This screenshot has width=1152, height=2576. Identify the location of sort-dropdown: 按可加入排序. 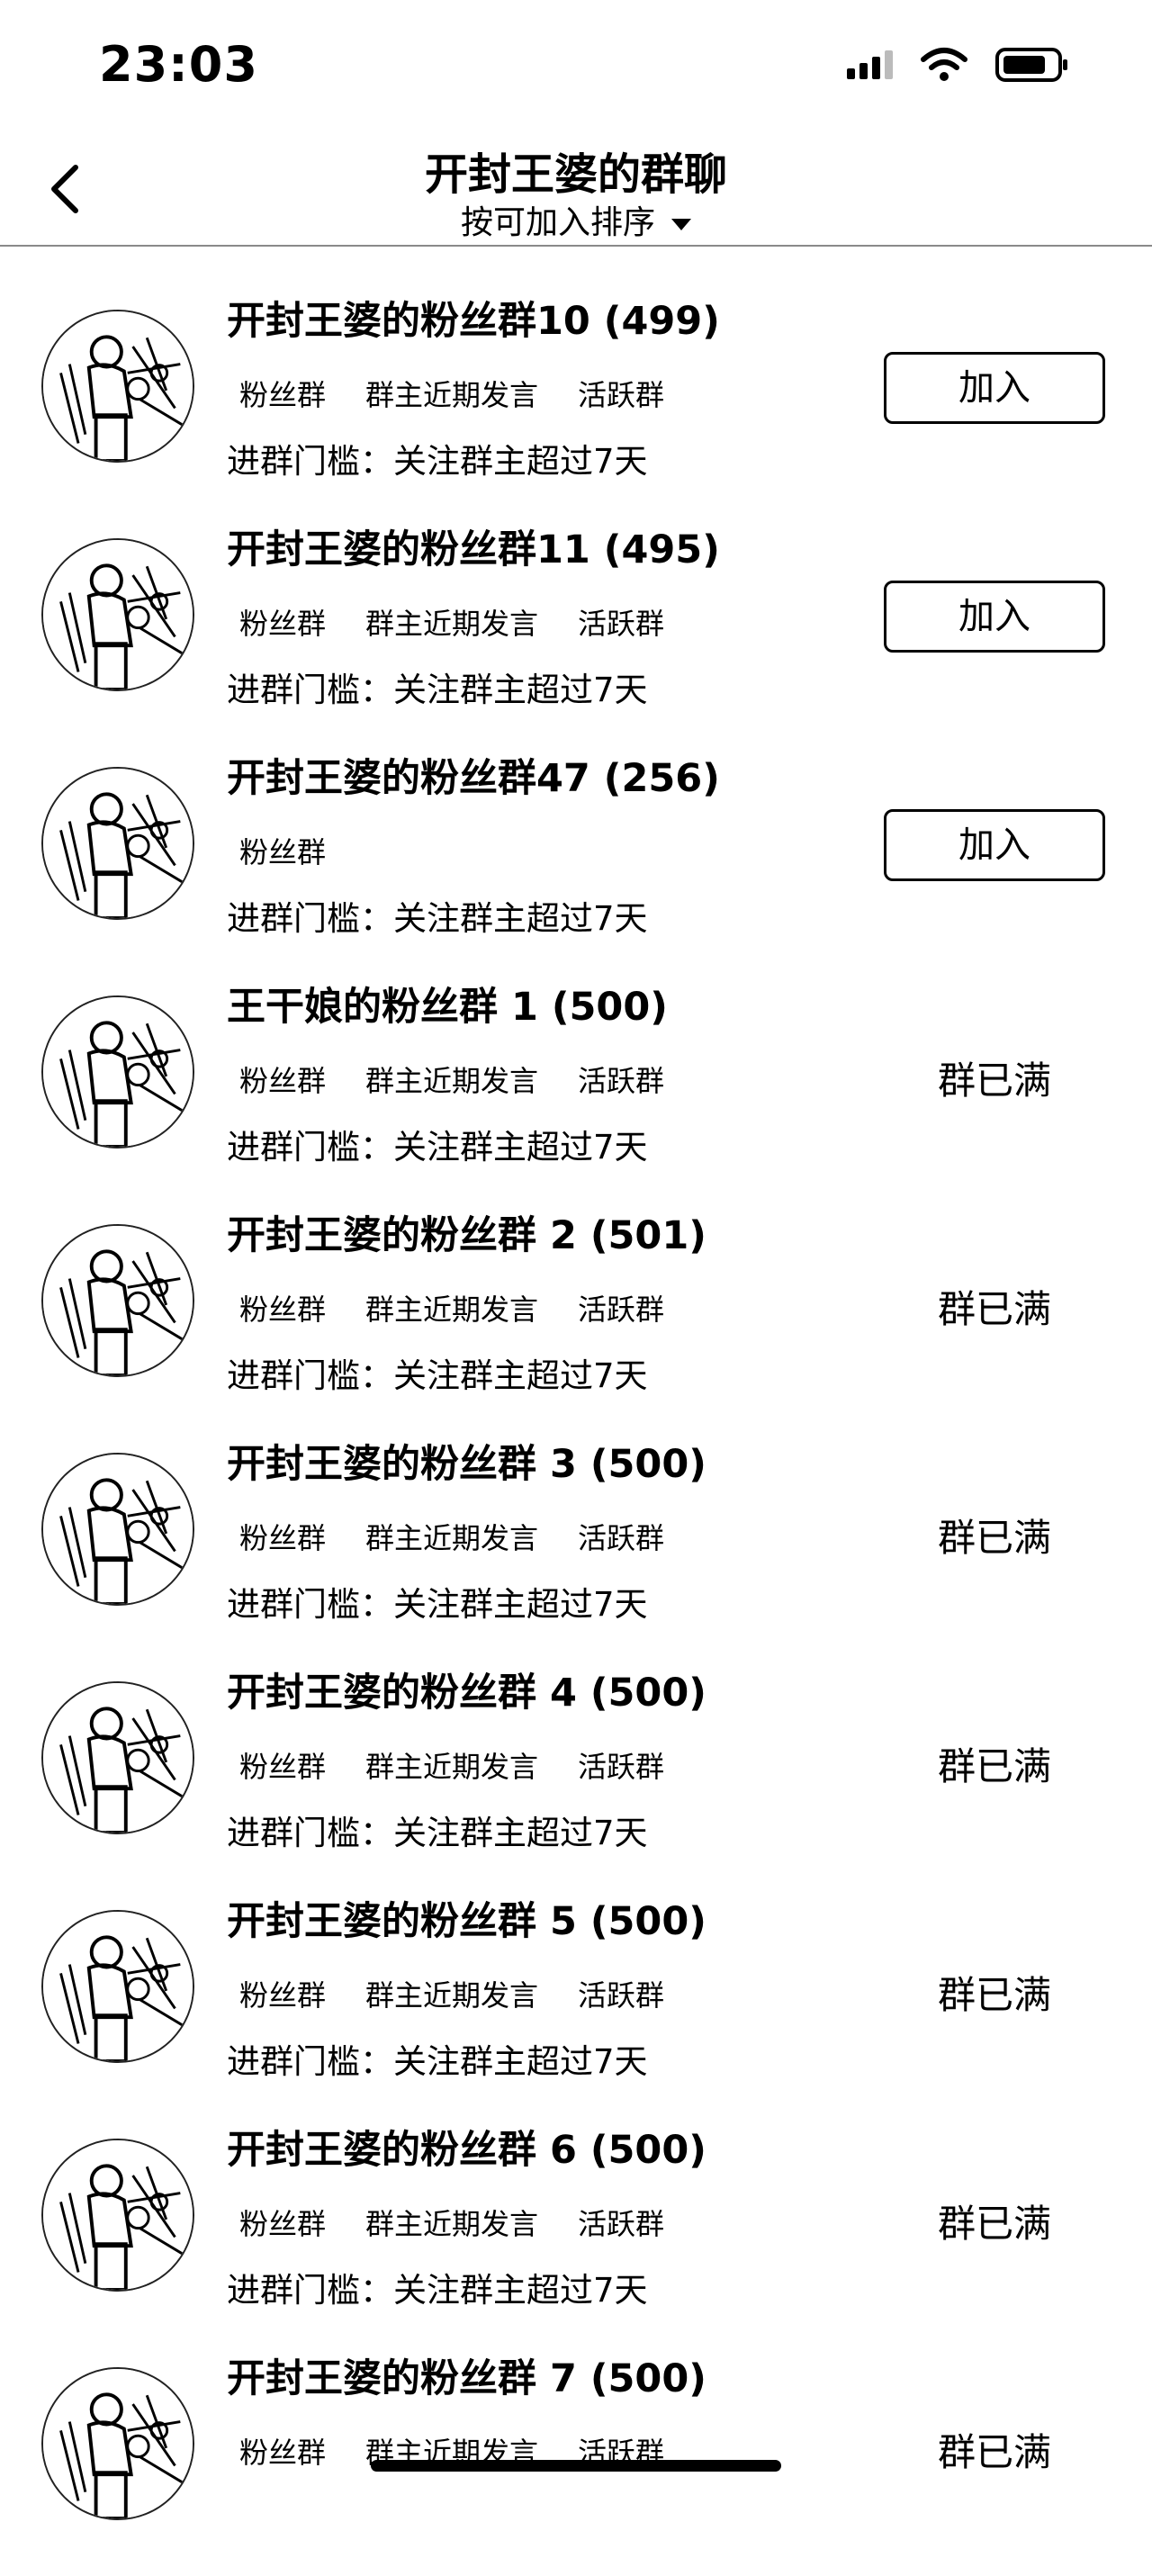
(576, 219).